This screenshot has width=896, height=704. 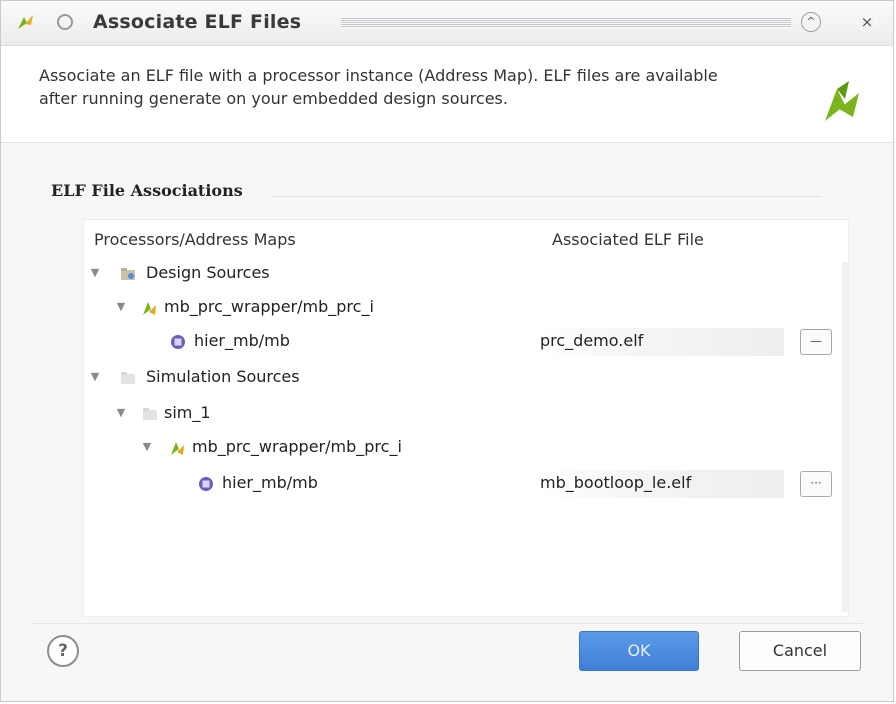 I want to click on maximize-button: ^, so click(x=811, y=22).